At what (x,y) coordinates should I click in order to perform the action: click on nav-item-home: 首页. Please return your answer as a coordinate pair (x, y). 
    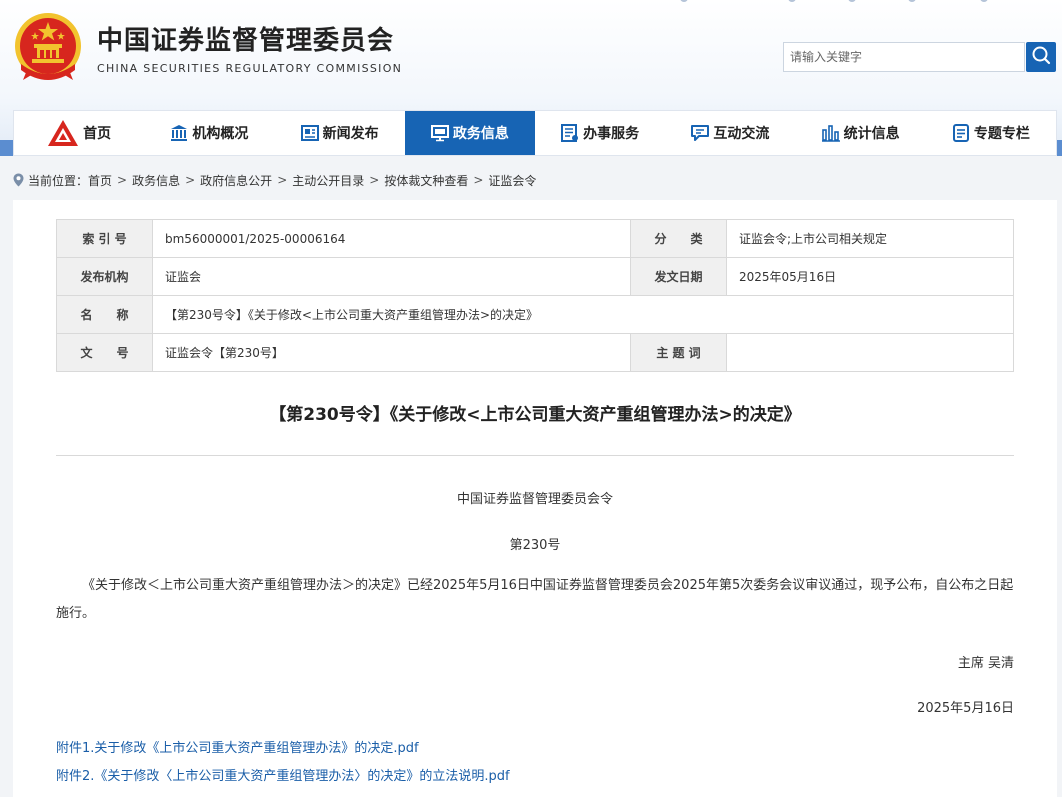
    Looking at the image, I should click on (79, 133).